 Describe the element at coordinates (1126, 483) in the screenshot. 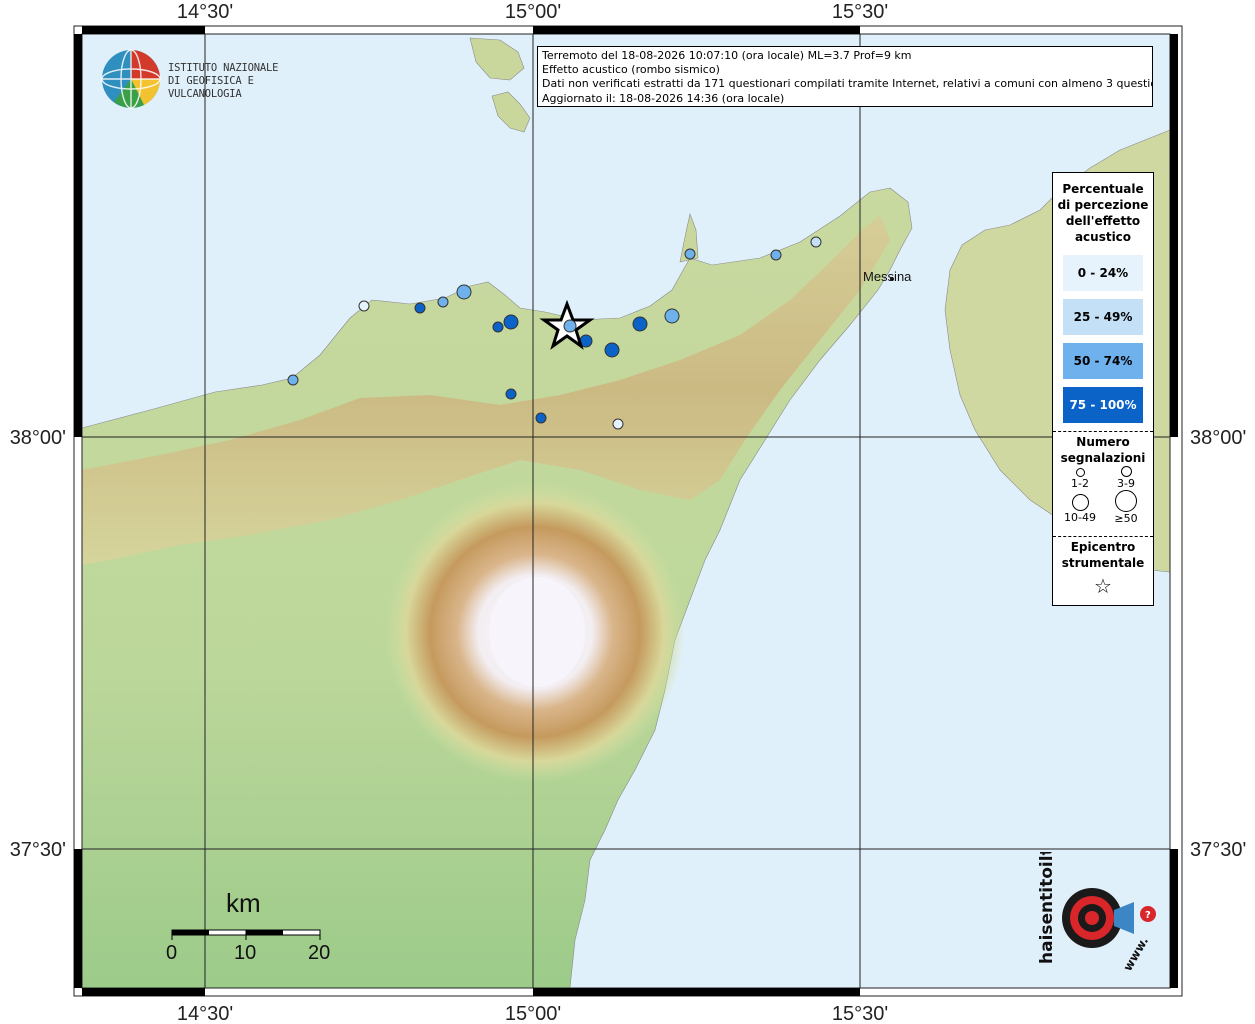

I see `legend-count-label: 3-9` at that location.